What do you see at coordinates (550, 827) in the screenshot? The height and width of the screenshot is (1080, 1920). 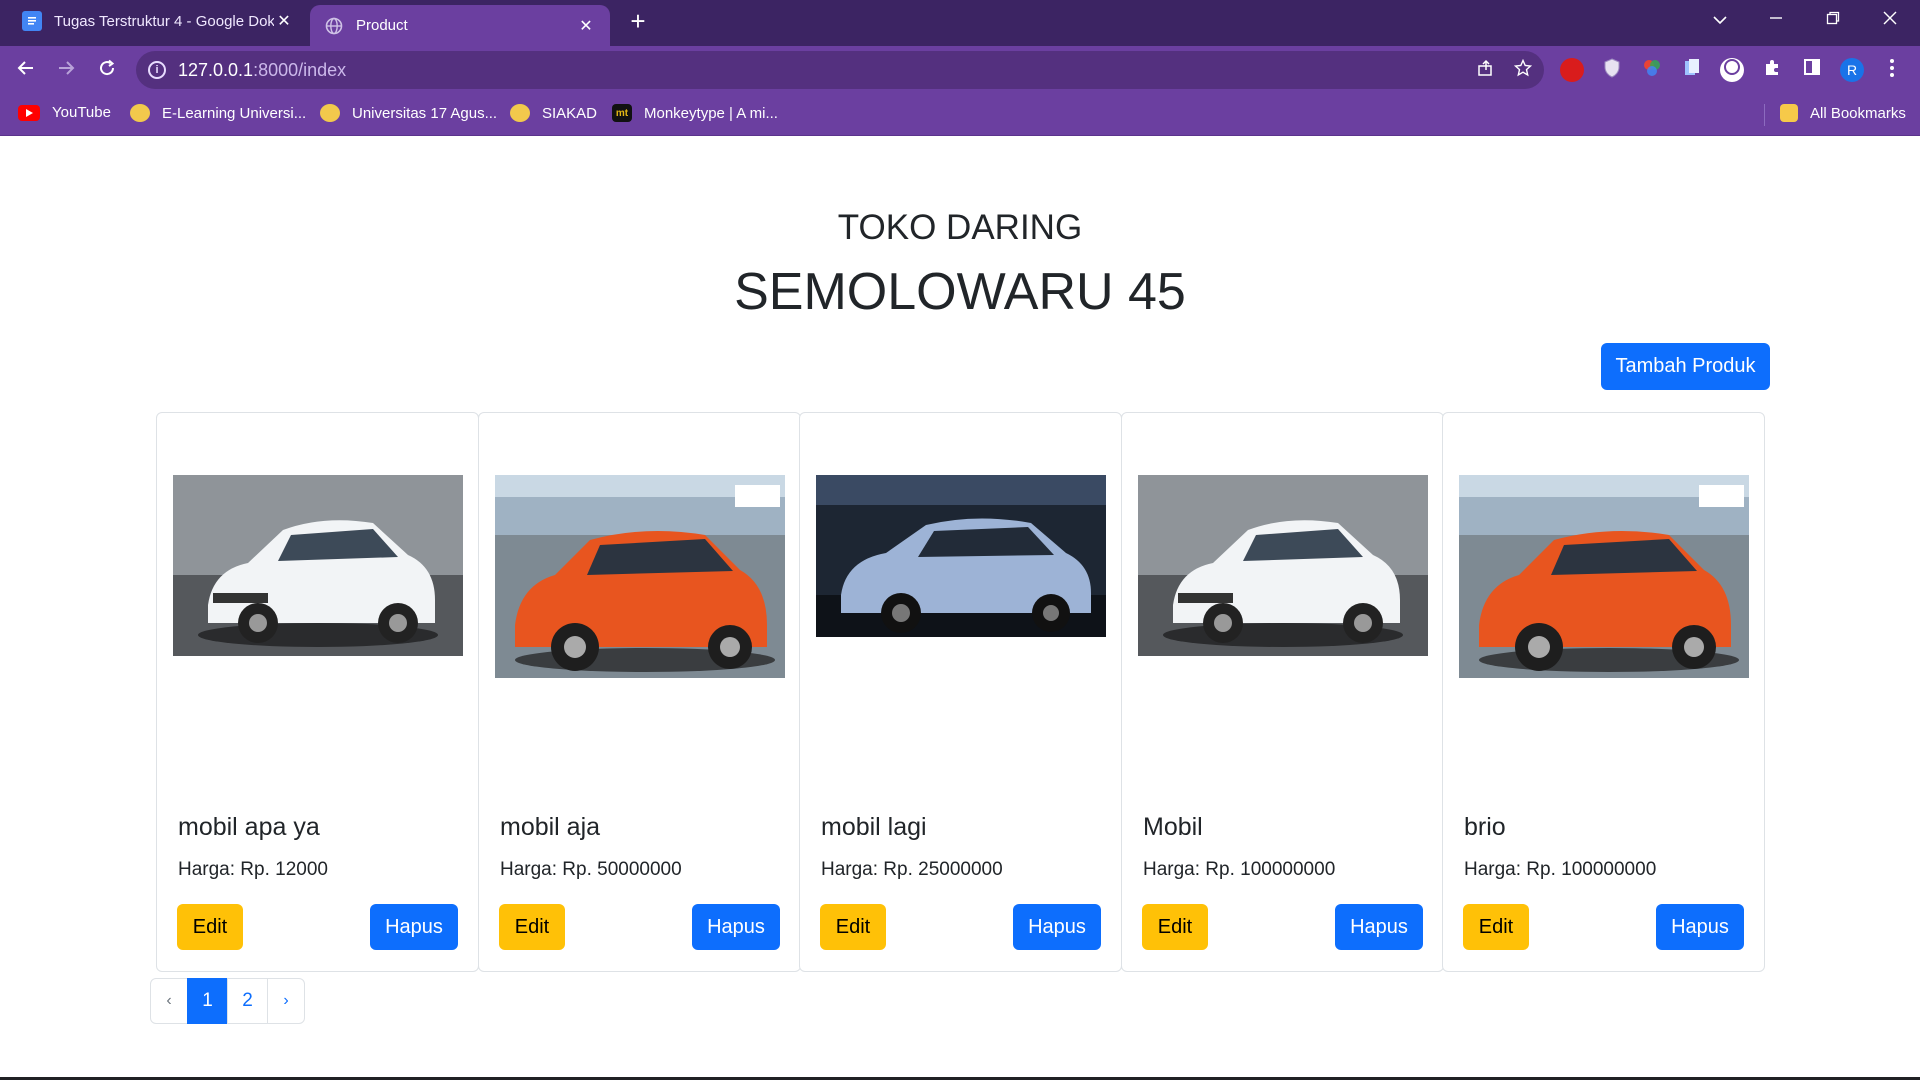 I see `product-name: mobil aja` at bounding box center [550, 827].